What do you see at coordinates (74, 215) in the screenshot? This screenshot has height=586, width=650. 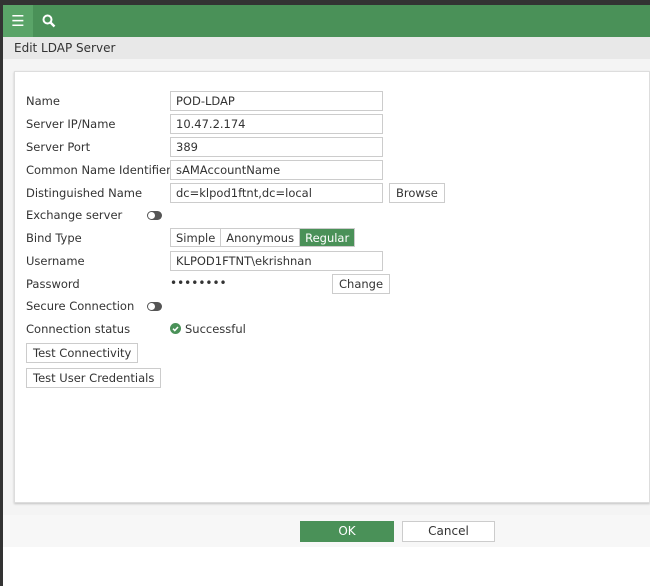 I see `exchange-label: Exchange server` at bounding box center [74, 215].